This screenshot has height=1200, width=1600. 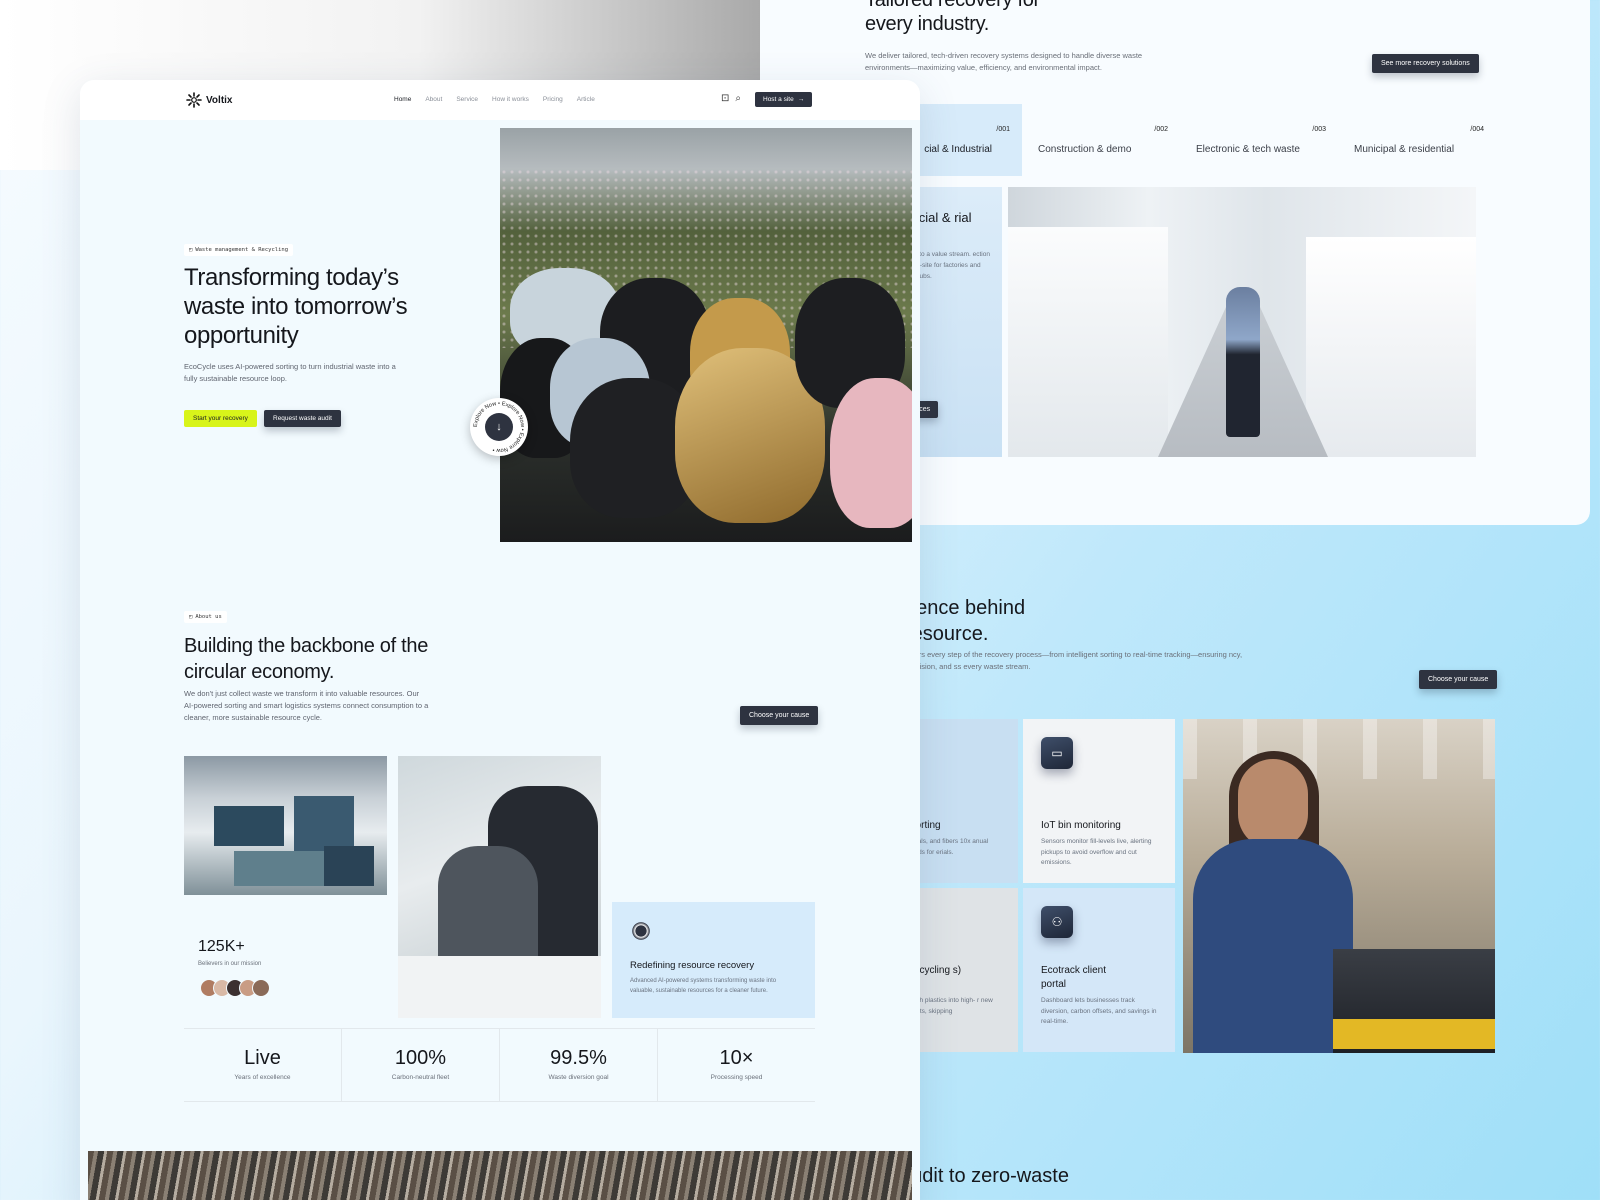 What do you see at coordinates (1417, 140) in the screenshot?
I see `tab-municipal-residential: /004 Municipal & residential` at bounding box center [1417, 140].